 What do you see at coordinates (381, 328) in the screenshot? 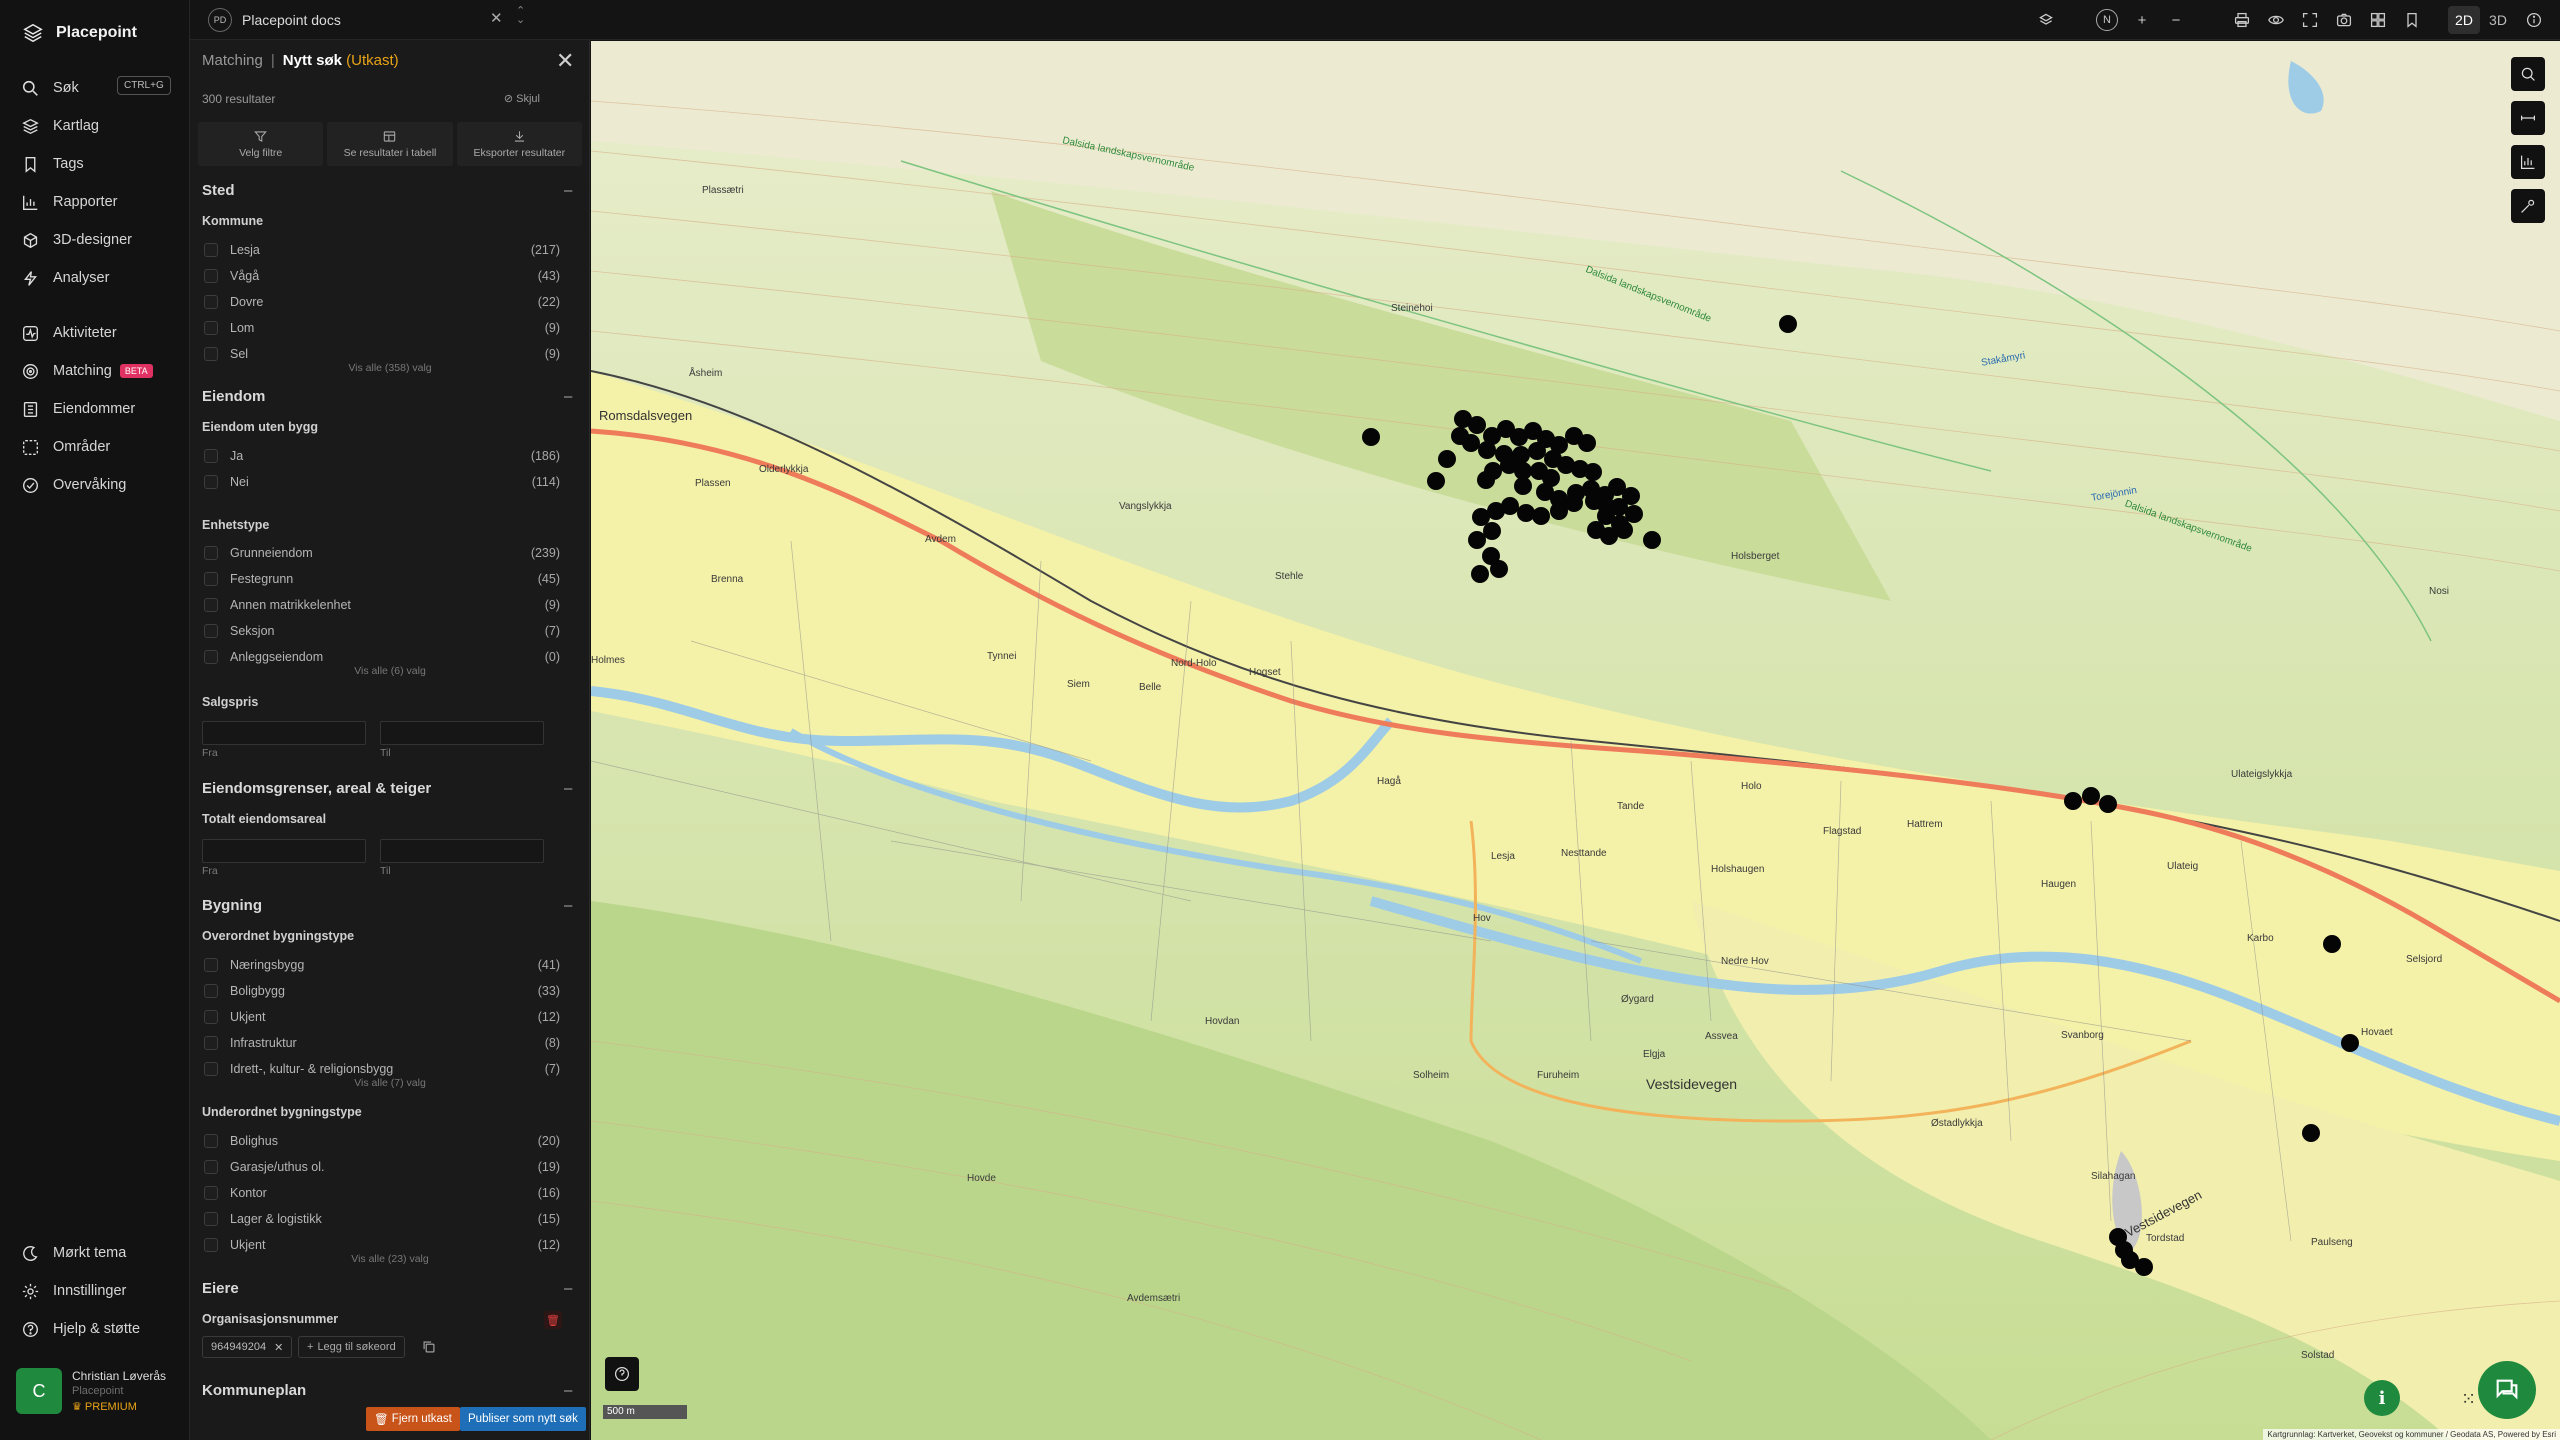
I see `filter-option: Lom (9)` at bounding box center [381, 328].